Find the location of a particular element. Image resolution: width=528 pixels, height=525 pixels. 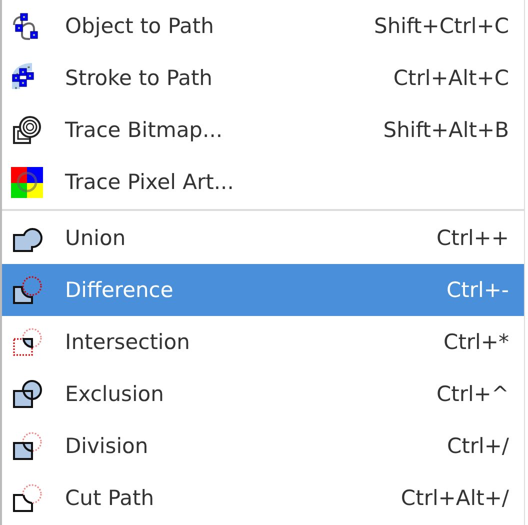

menu-item: Object to Path Shift+Ctrl+C is located at coordinates (263, 26).